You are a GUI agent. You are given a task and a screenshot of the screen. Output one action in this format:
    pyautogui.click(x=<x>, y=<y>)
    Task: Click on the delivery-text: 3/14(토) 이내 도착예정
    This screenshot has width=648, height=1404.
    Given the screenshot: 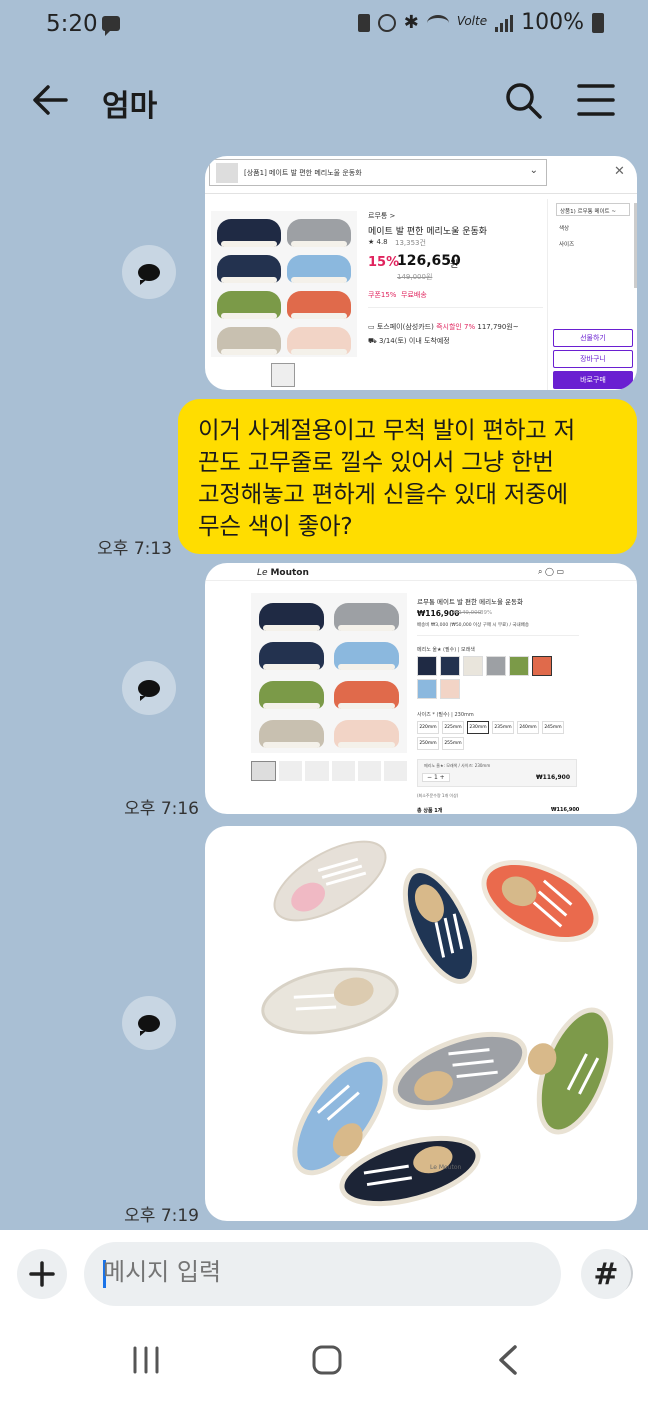 What is the action you would take?
    pyautogui.click(x=414, y=341)
    